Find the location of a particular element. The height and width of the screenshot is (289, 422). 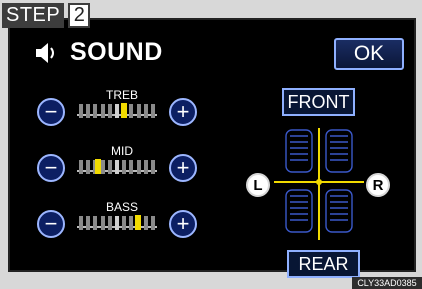

treble-level-marker is located at coordinates (124, 110).